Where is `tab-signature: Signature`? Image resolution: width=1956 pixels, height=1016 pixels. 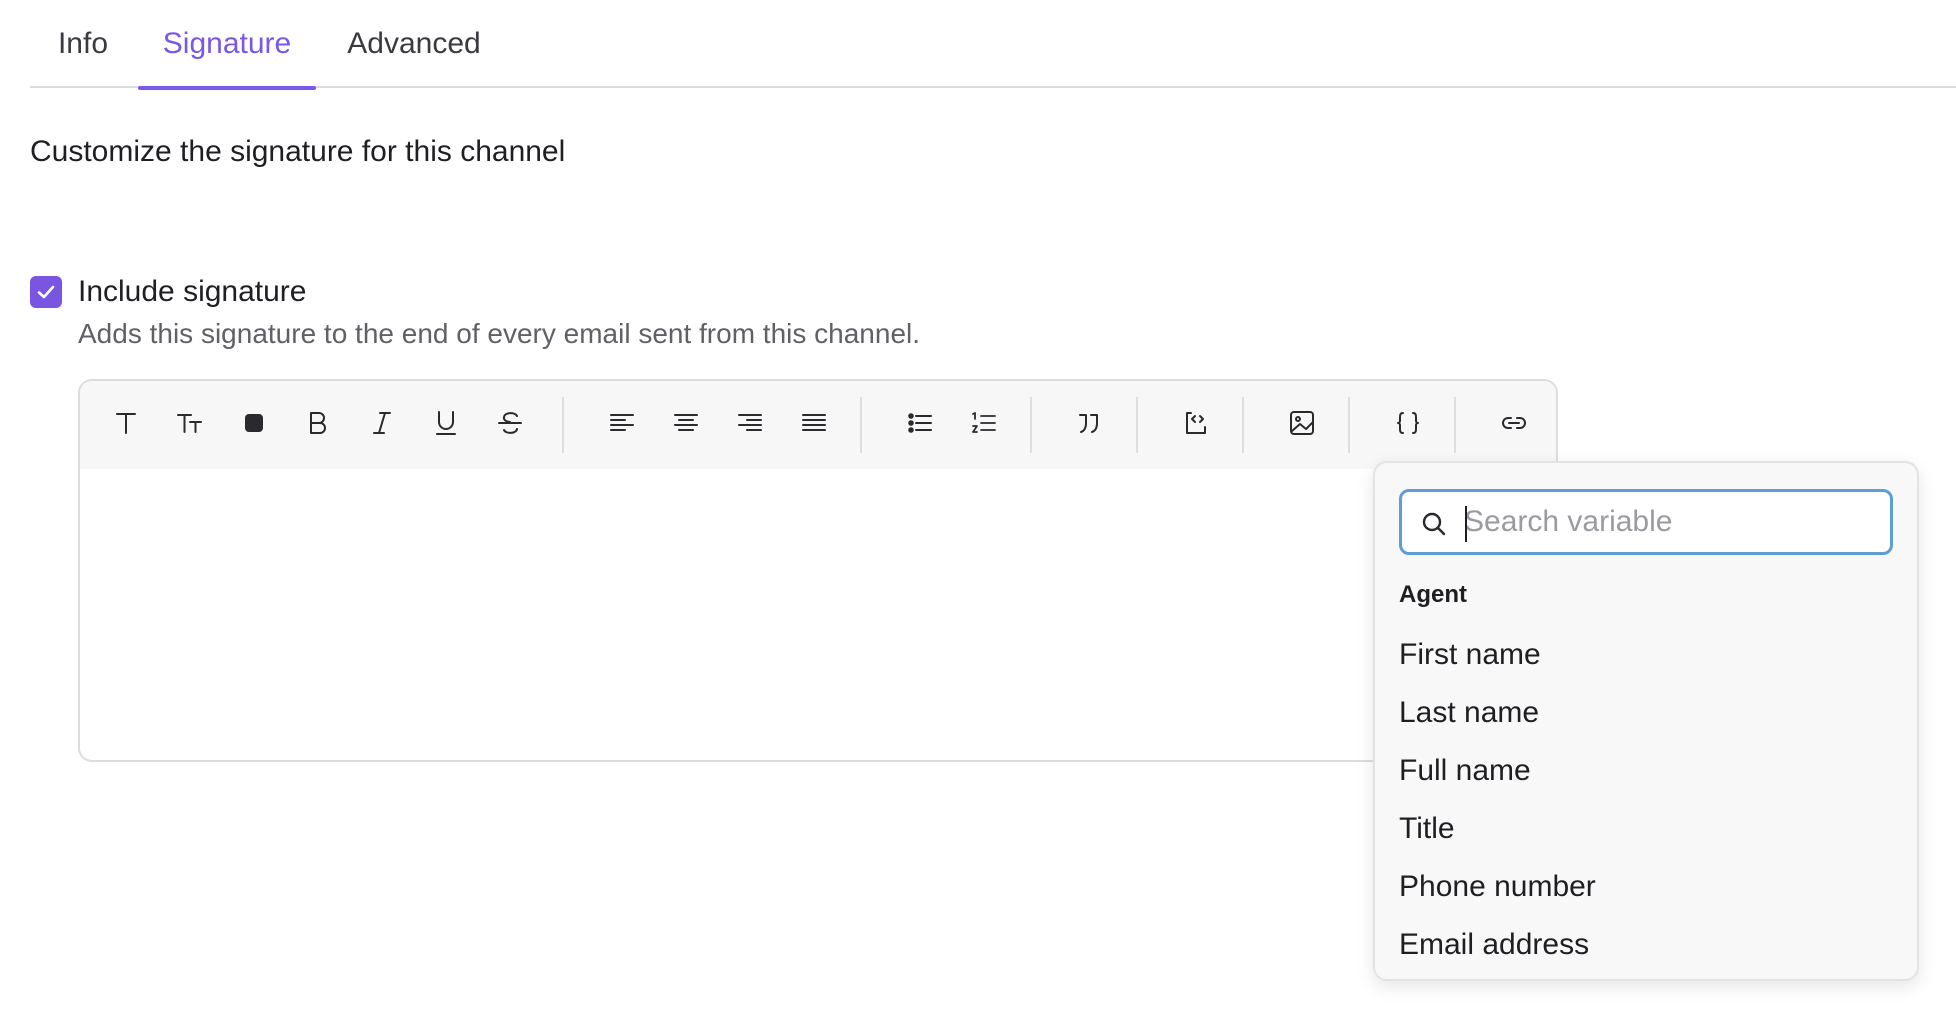 tab-signature: Signature is located at coordinates (227, 45).